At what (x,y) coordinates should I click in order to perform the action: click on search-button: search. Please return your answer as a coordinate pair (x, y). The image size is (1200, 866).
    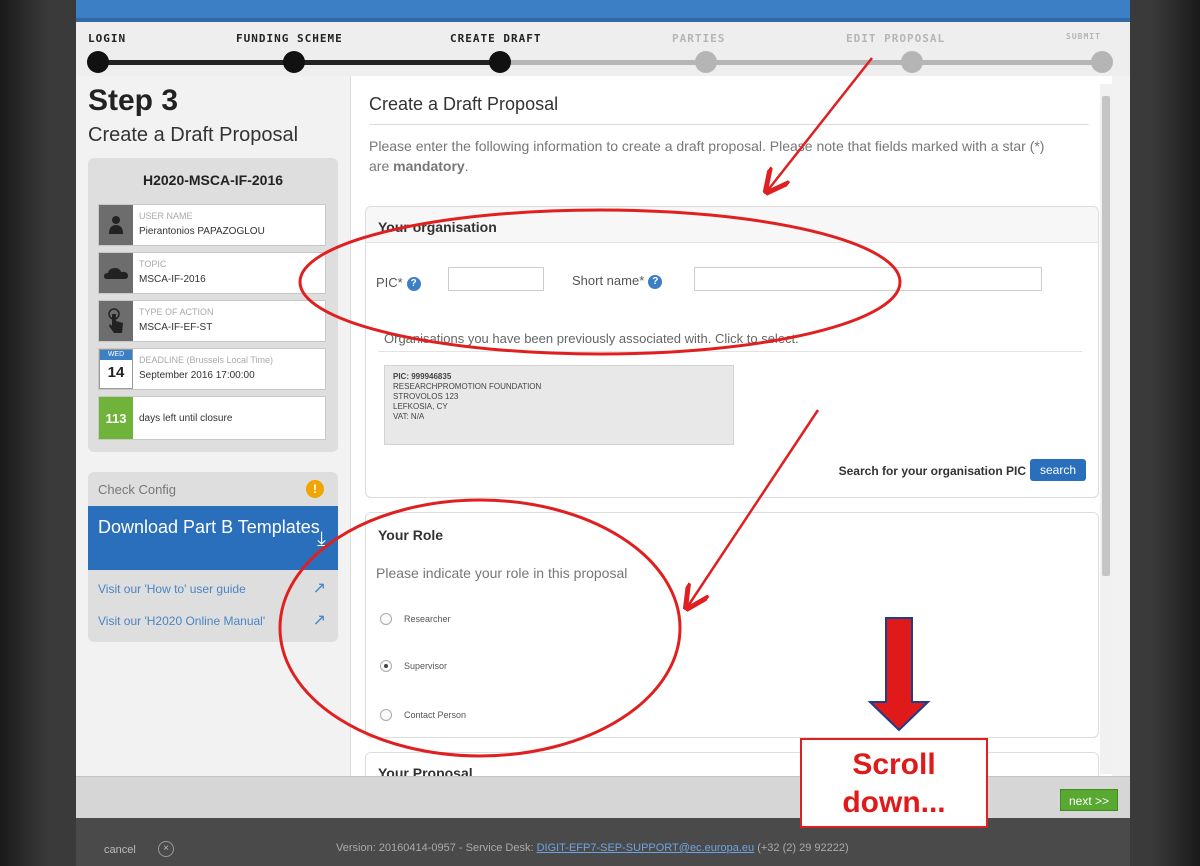
    Looking at the image, I should click on (1058, 470).